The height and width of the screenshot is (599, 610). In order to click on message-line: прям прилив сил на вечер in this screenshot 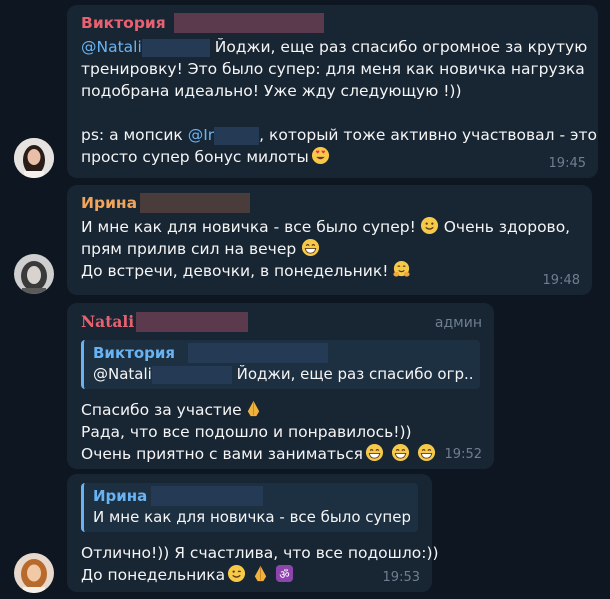, I will do `click(329, 249)`.